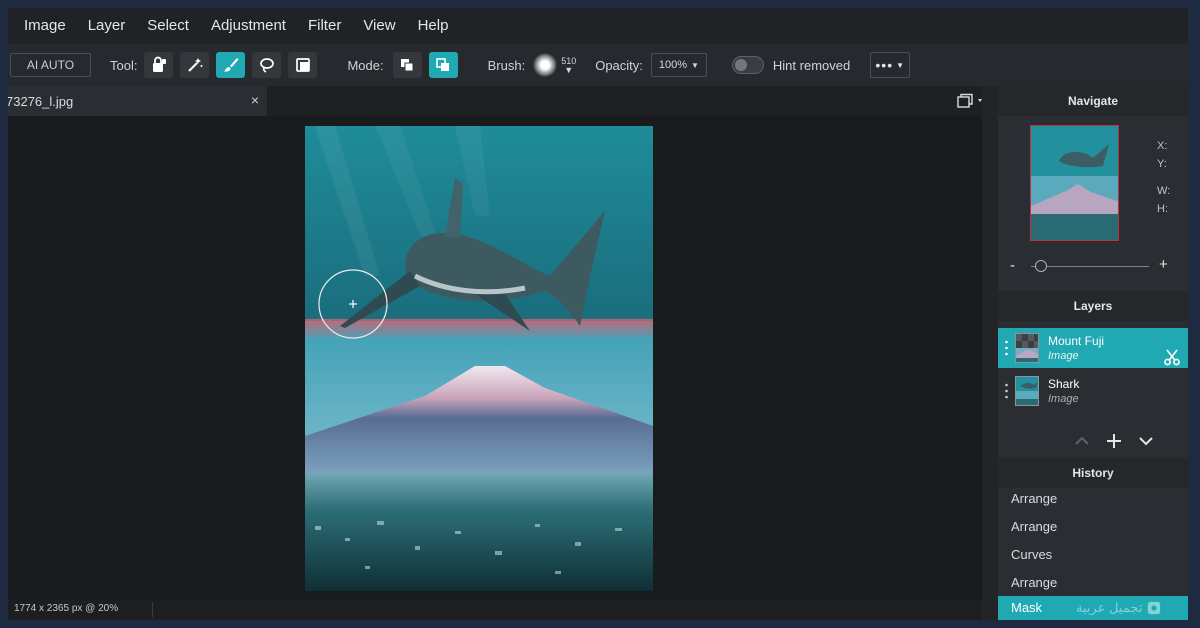 The width and height of the screenshot is (1200, 628). What do you see at coordinates (495, 609) in the screenshot?
I see `status-bar: 1774 x 2365 px @ 20%` at bounding box center [495, 609].